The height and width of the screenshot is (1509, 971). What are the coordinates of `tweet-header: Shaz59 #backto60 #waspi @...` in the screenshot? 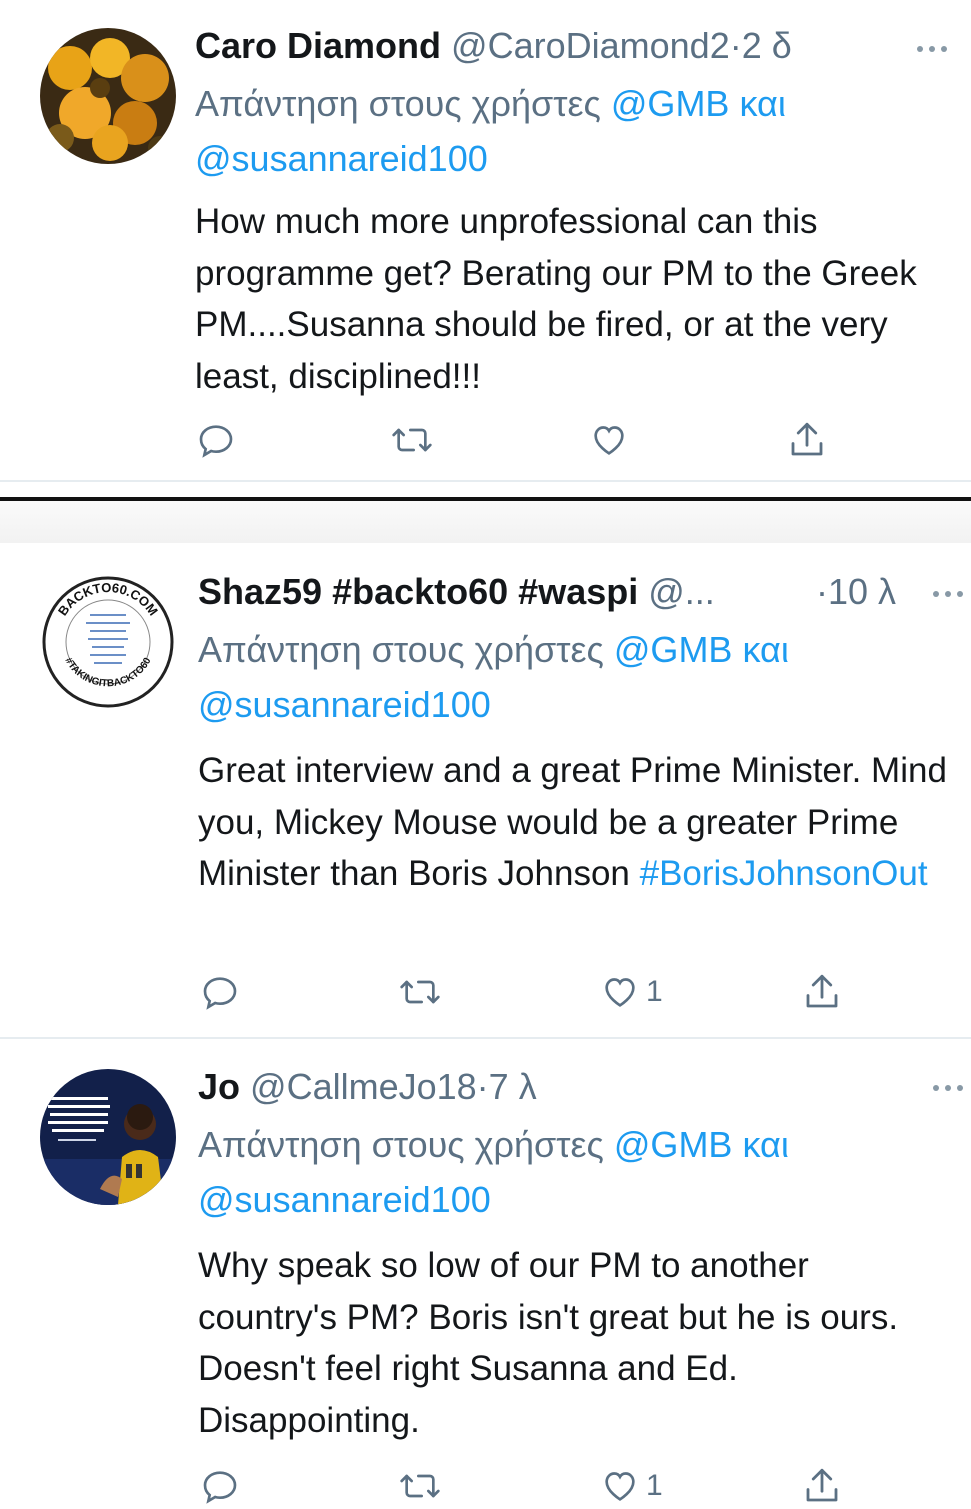 It's located at (456, 592).